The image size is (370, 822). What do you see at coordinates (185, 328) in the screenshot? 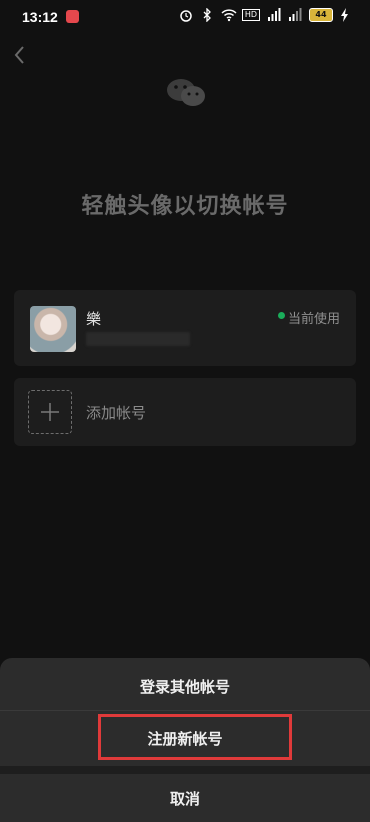
I see `account-item: 樂 当前使用` at bounding box center [185, 328].